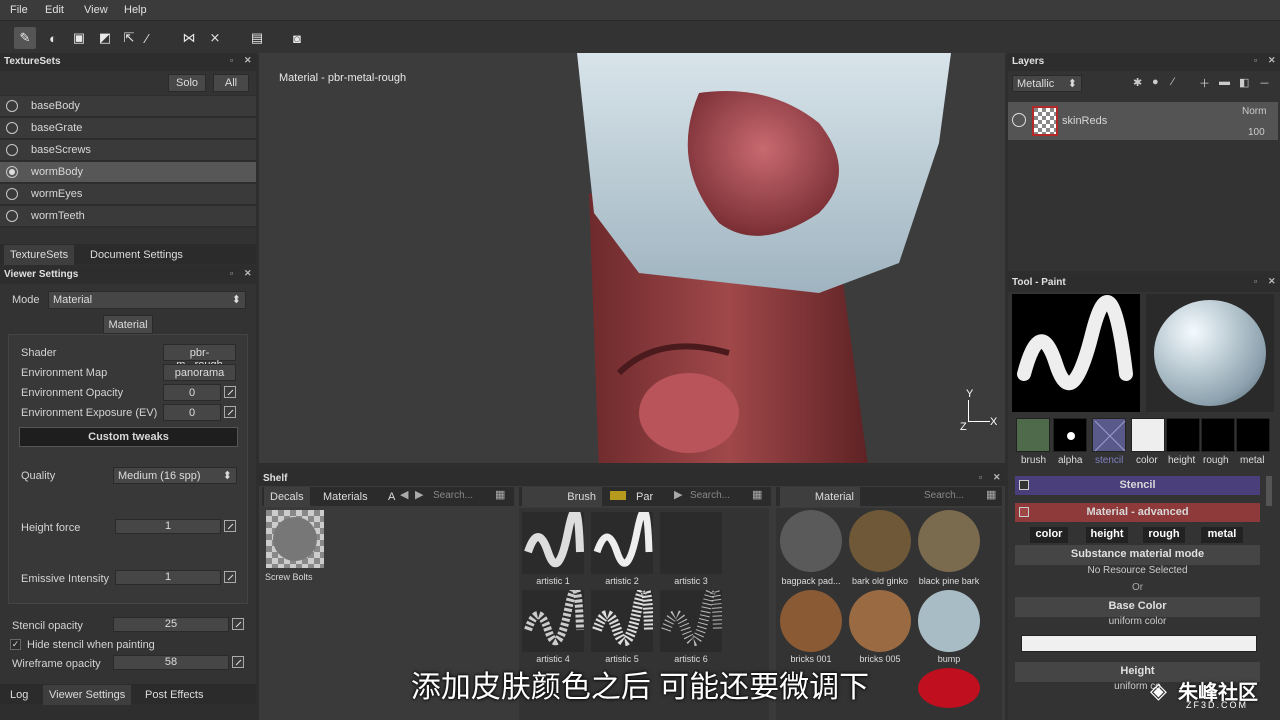 The width and height of the screenshot is (1280, 720). What do you see at coordinates (128, 106) in the screenshot?
I see `textureset-row: baseBody` at bounding box center [128, 106].